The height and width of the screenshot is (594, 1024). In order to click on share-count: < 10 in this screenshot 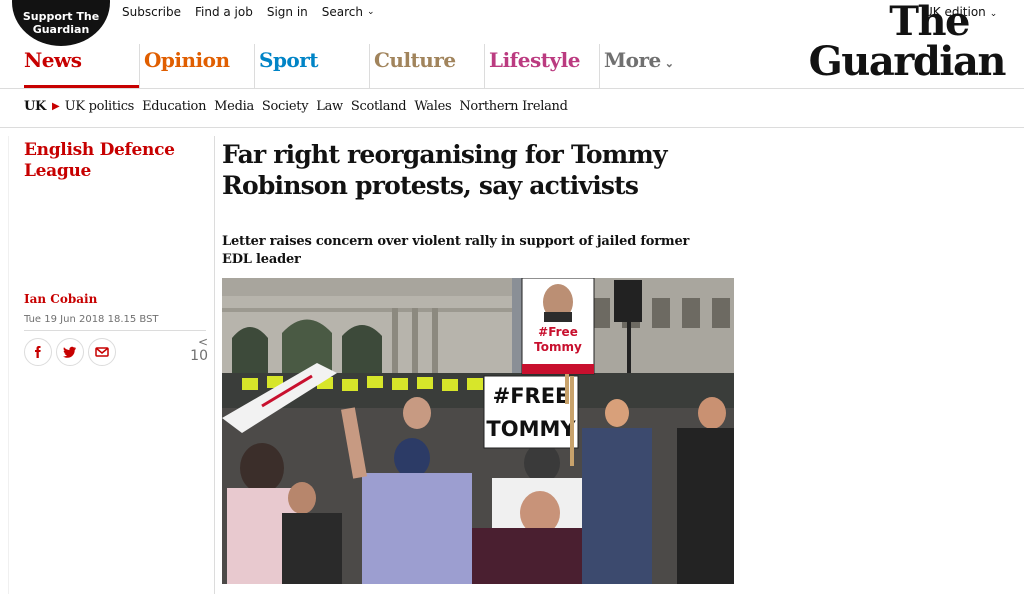, I will do `click(198, 350)`.